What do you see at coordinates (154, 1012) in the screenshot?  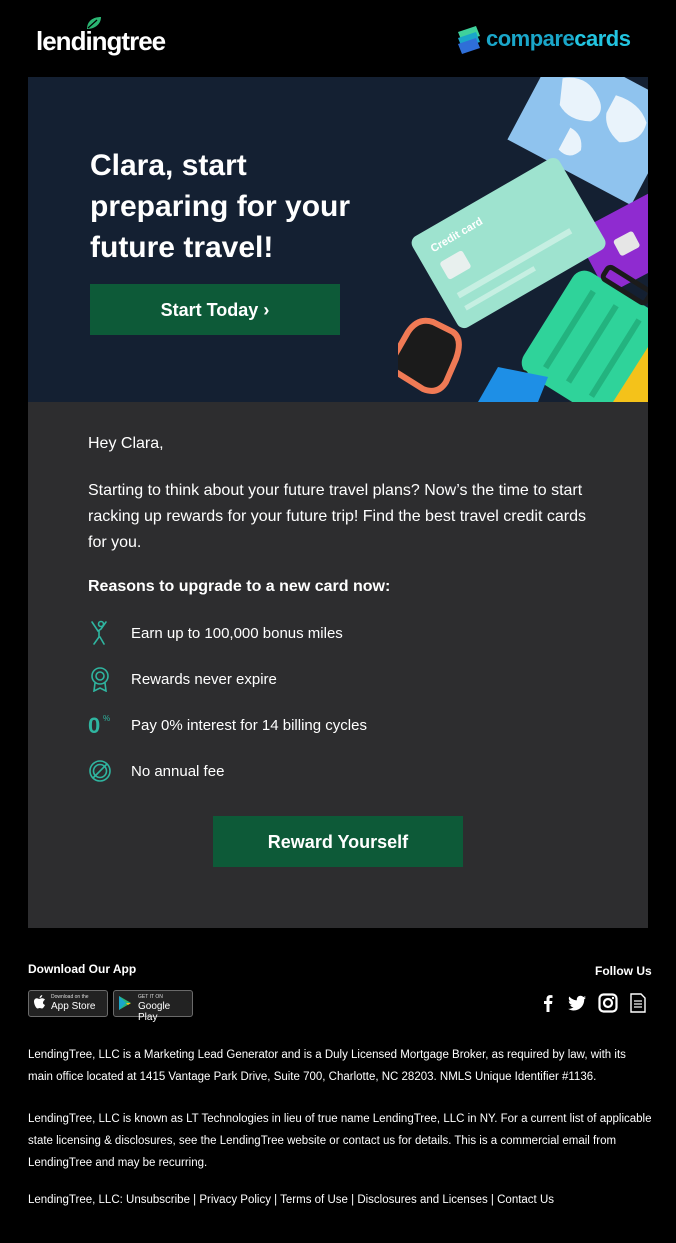 I see `google-play-text: Google Play` at bounding box center [154, 1012].